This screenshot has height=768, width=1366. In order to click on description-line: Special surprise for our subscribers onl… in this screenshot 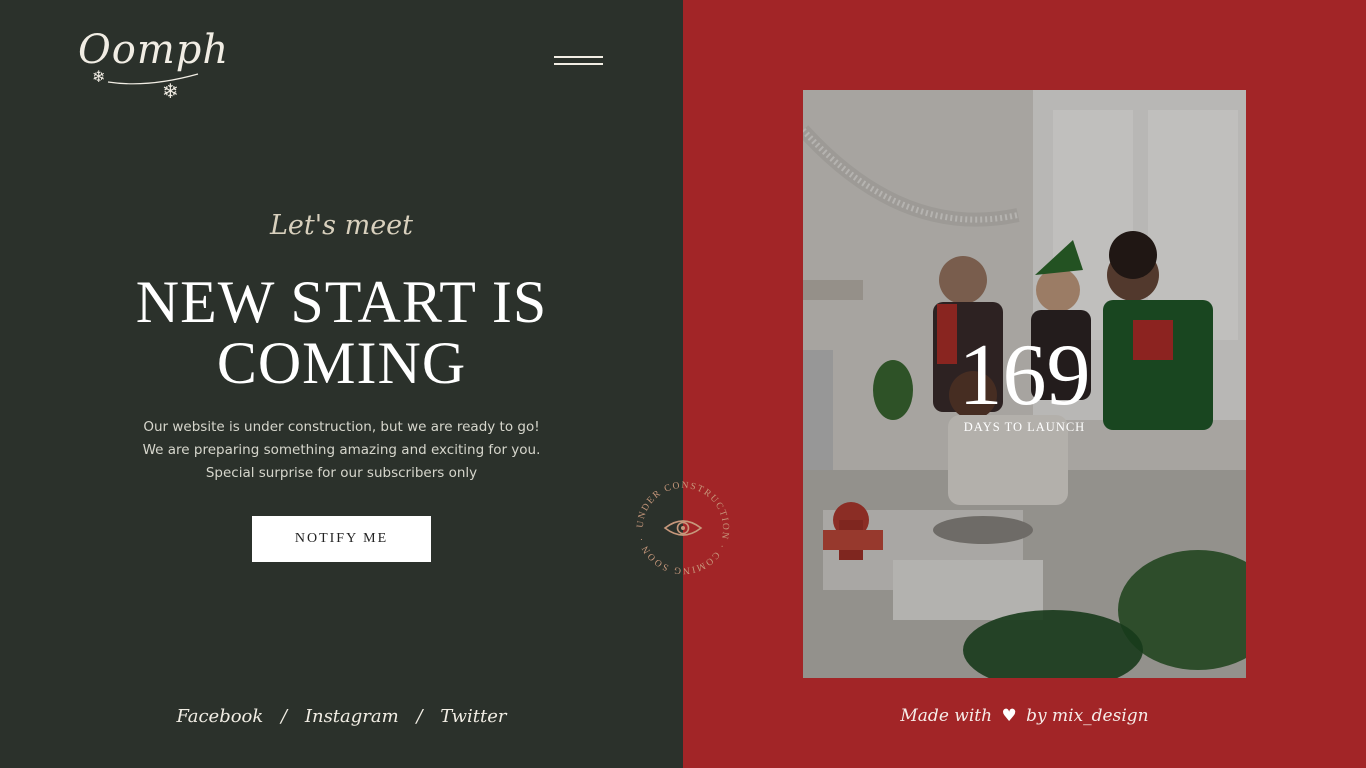, I will do `click(341, 473)`.